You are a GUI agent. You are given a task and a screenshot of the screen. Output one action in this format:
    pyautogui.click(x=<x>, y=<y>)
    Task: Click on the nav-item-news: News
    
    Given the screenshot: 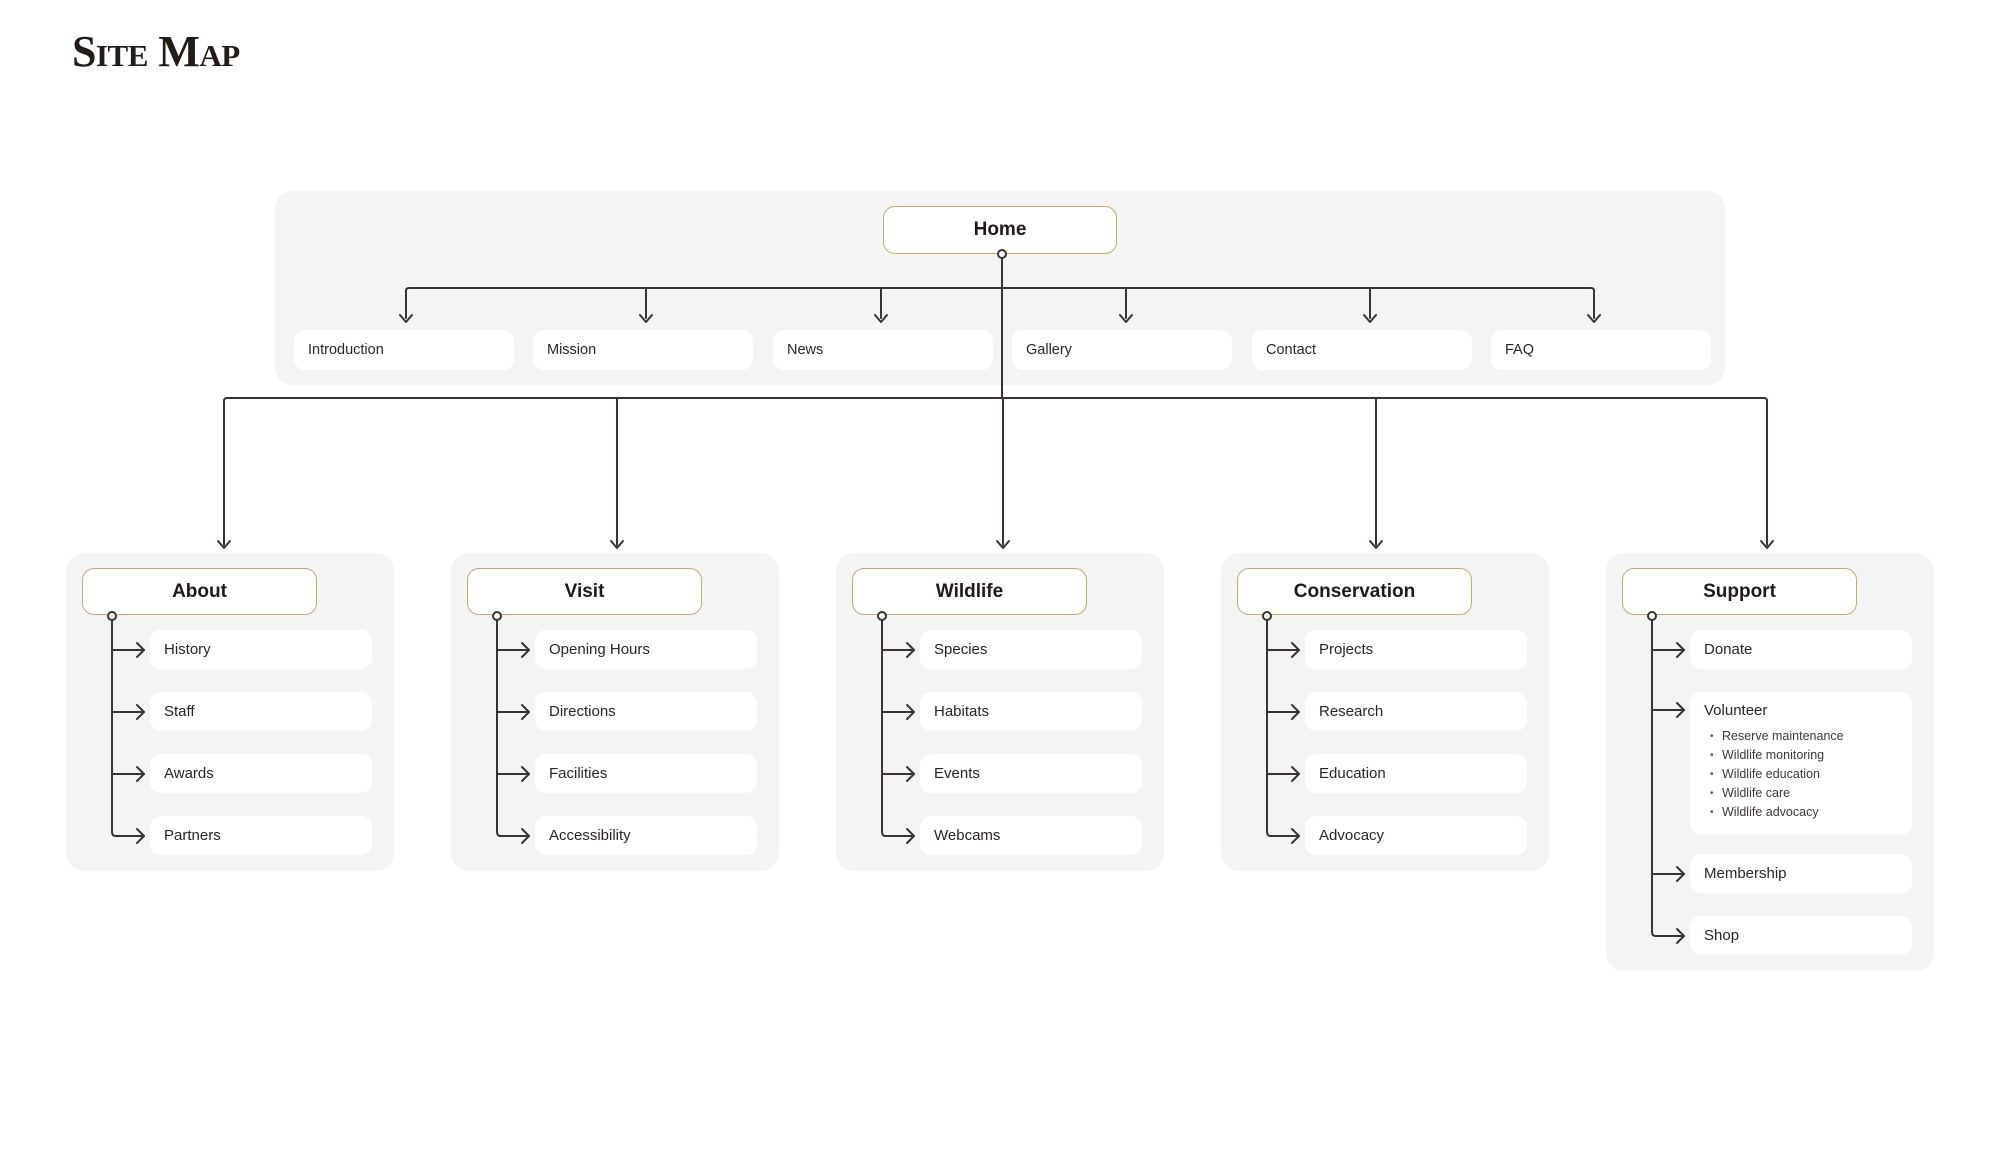 What is the action you would take?
    pyautogui.click(x=883, y=350)
    